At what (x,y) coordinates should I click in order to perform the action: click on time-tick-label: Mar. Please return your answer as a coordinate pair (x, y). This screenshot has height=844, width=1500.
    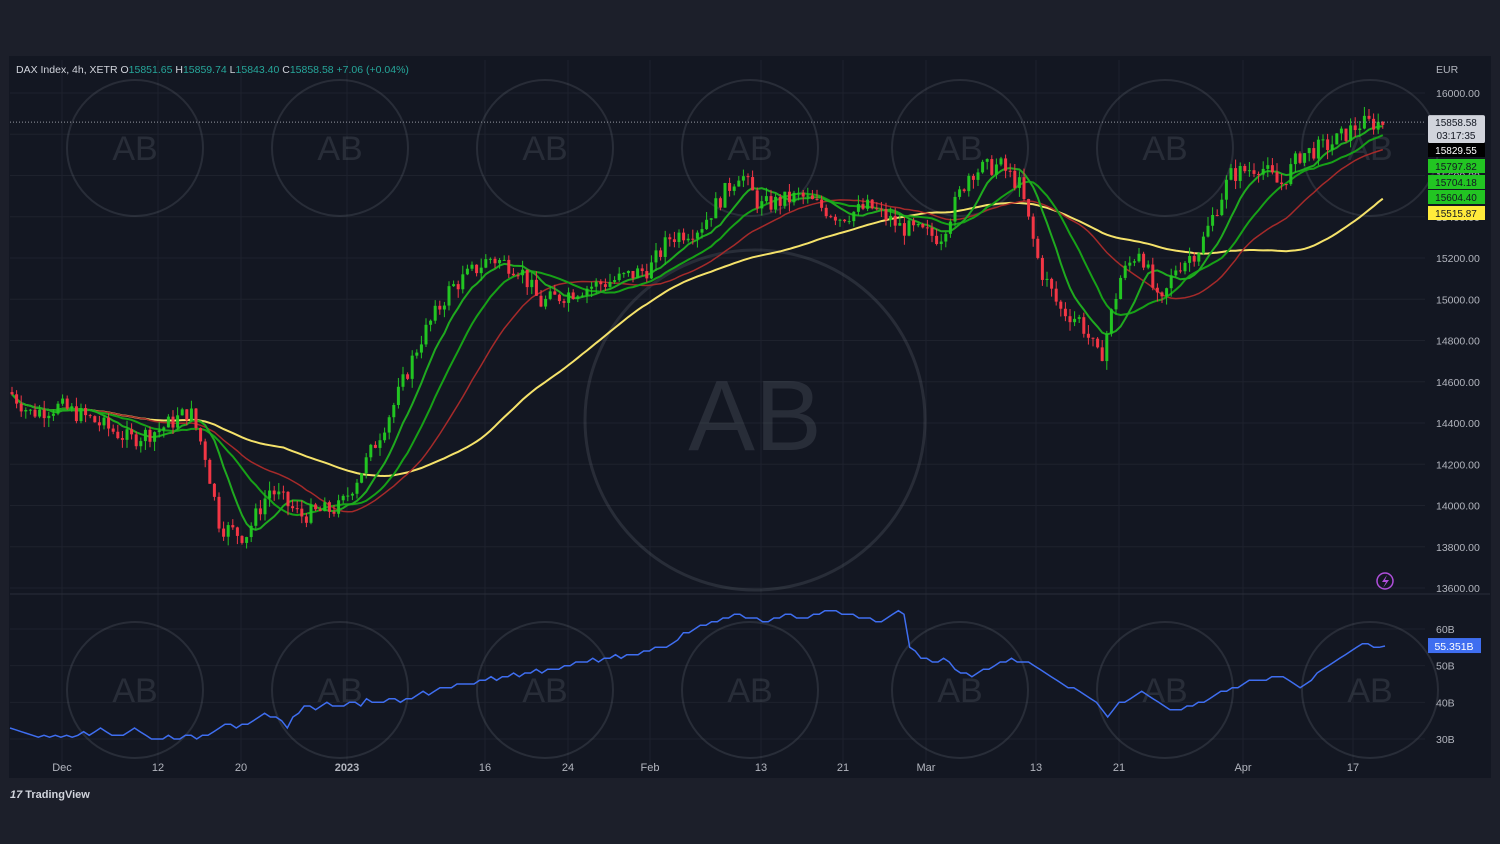
    Looking at the image, I should click on (926, 768).